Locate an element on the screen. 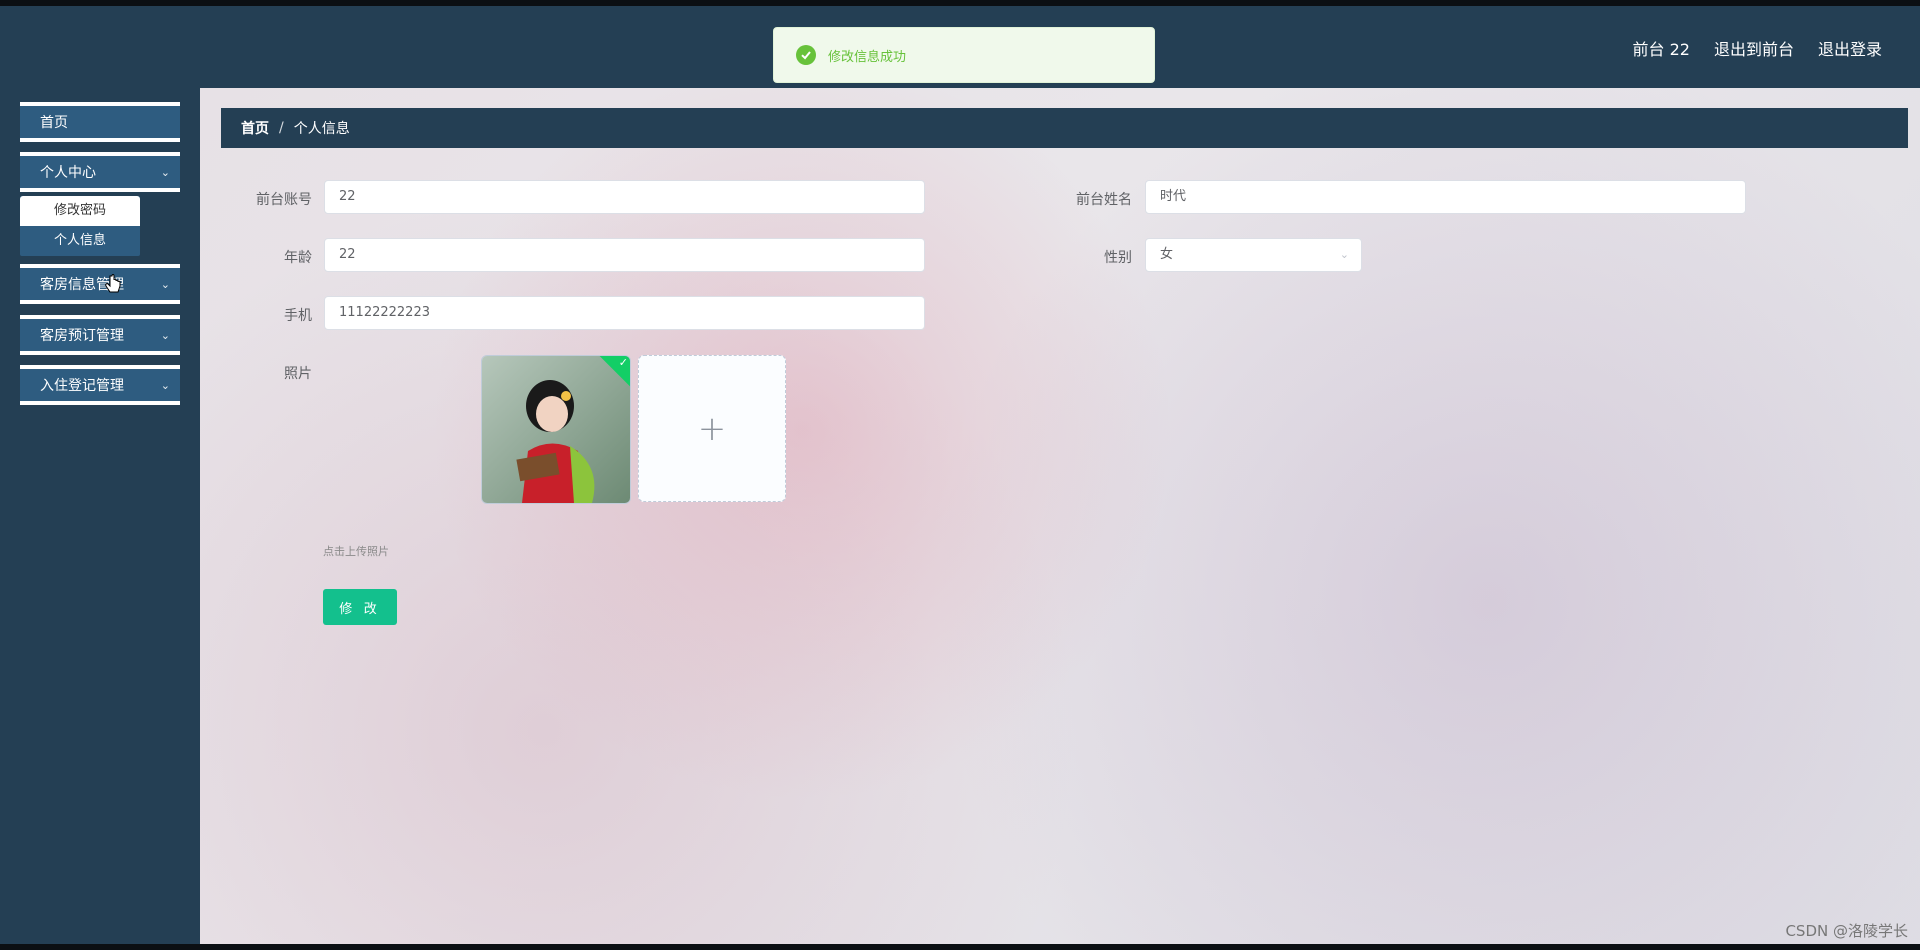  sidebar-item-label: 首页 is located at coordinates (54, 123).